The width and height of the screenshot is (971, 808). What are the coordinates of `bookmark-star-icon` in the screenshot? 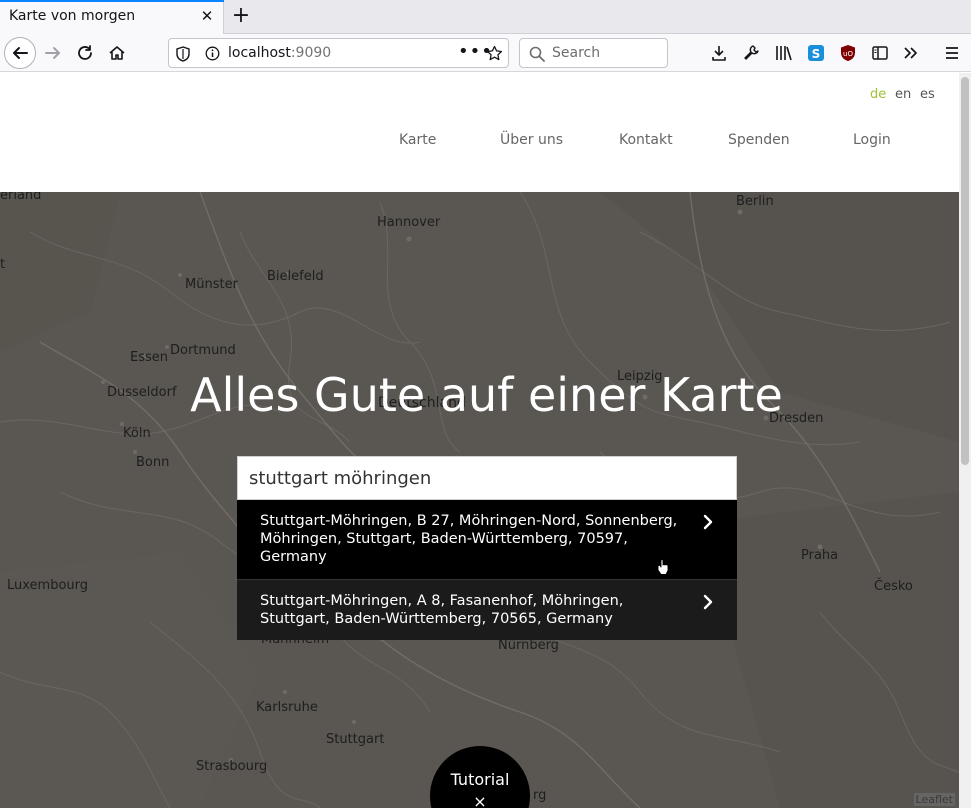 It's located at (494, 53).